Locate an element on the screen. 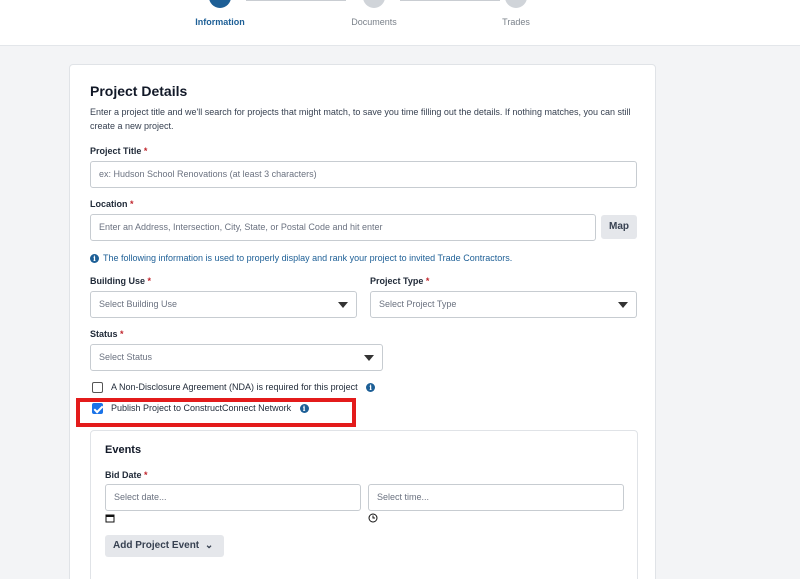  events-title: Events is located at coordinates (123, 450).